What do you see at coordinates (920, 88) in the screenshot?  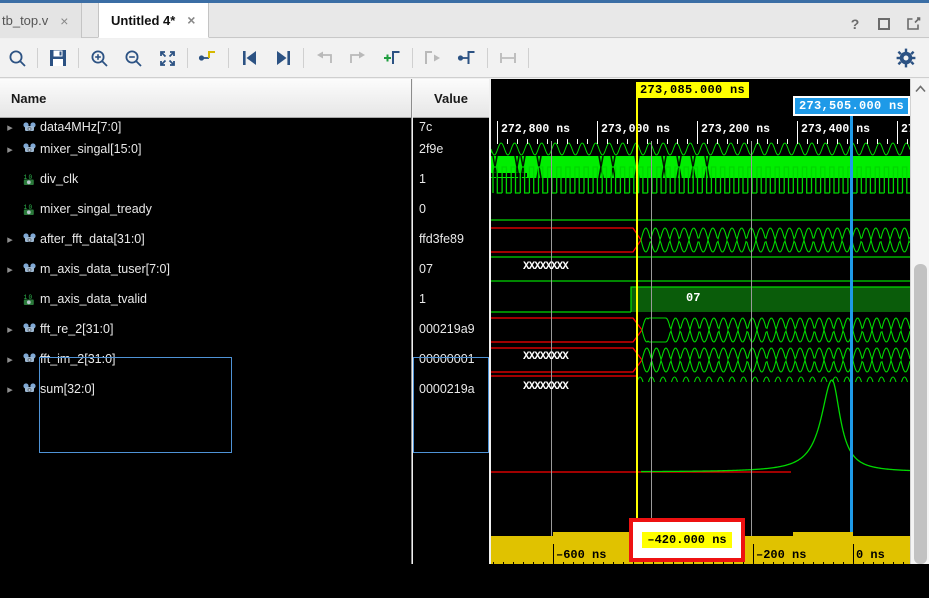 I see `scroll-up-arrow` at bounding box center [920, 88].